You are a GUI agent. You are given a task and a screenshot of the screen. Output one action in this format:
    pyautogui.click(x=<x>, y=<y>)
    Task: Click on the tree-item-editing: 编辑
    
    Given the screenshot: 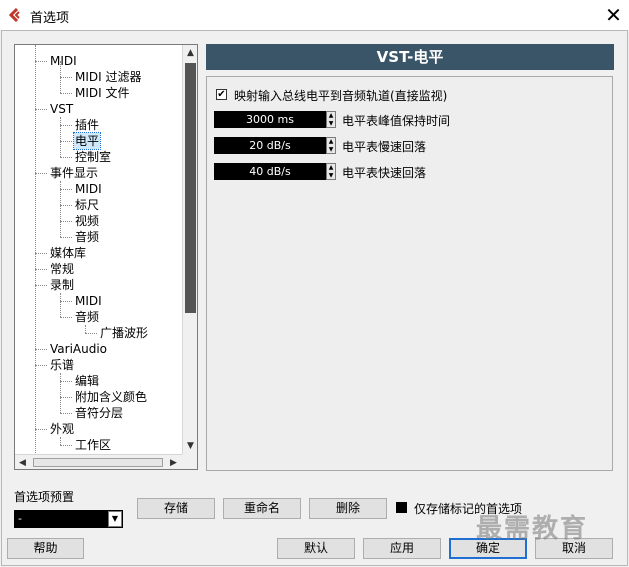 What is the action you would take?
    pyautogui.click(x=87, y=381)
    